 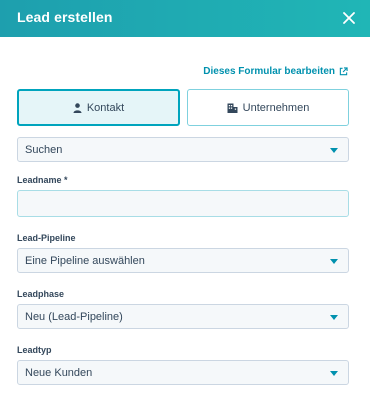 I want to click on lead-pipeline-select: Eine Pipeline auswählen, so click(x=183, y=260).